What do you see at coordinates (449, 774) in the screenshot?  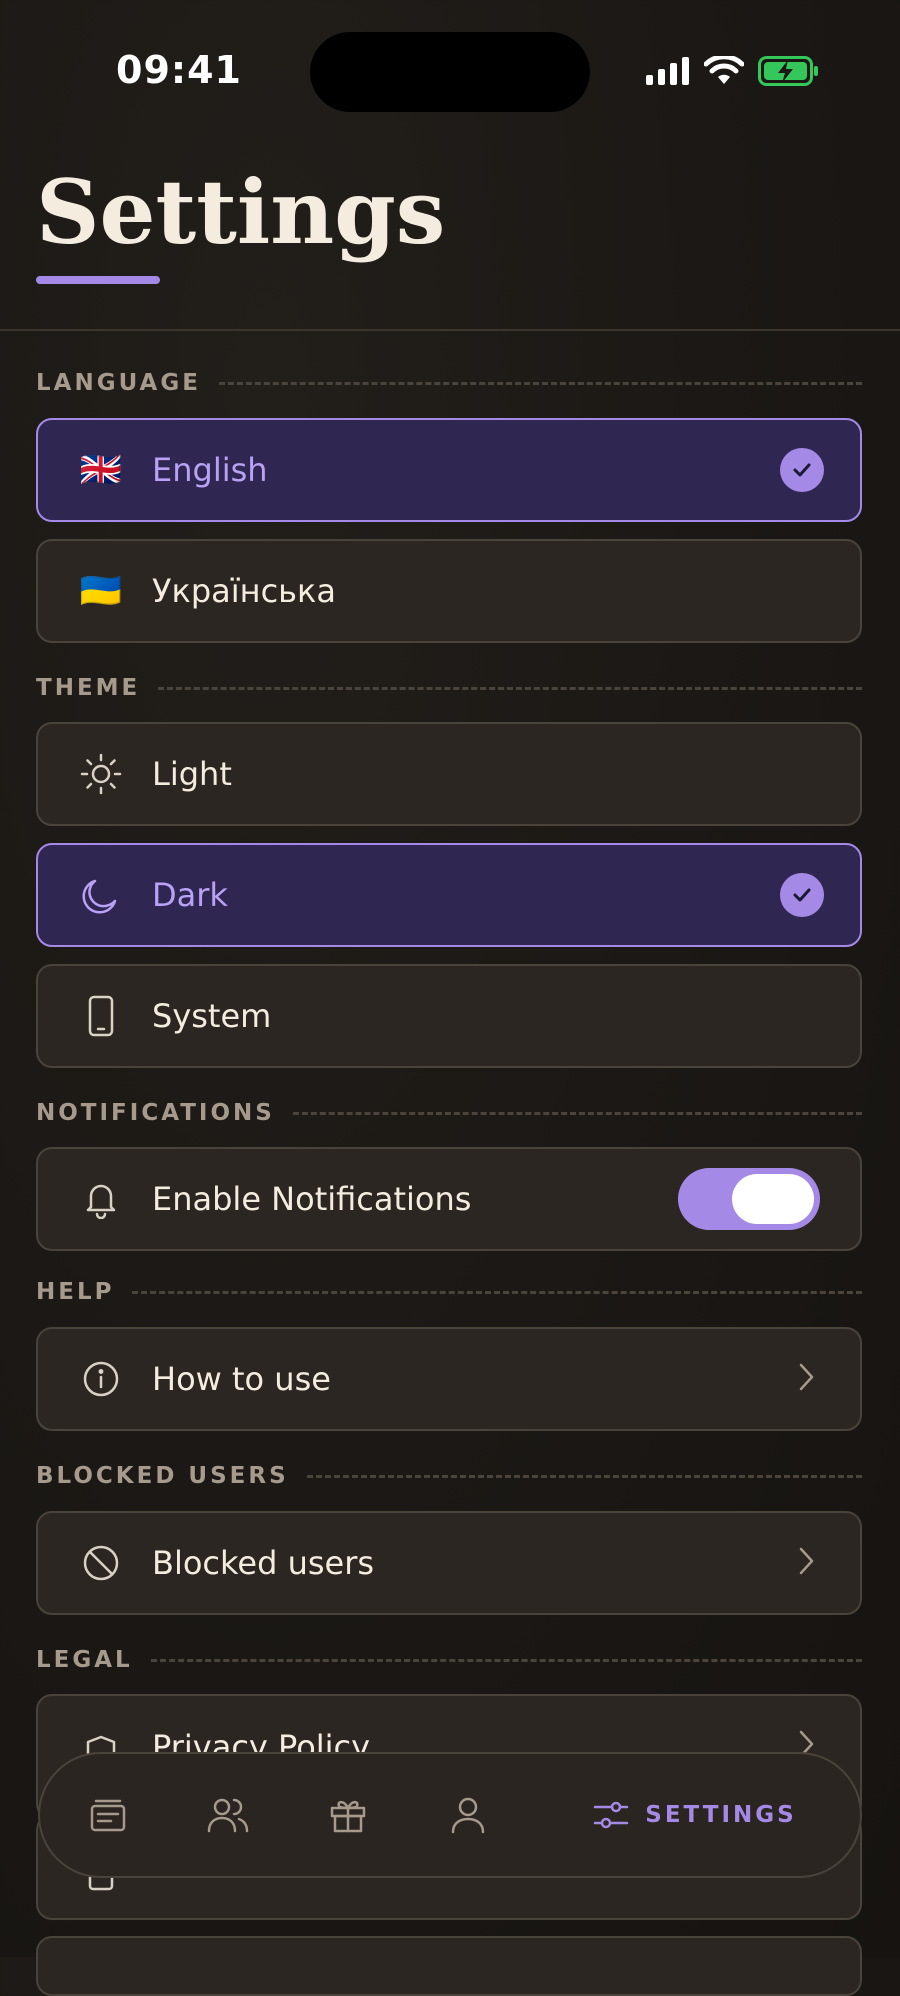 I see `theme-option-light: Light` at bounding box center [449, 774].